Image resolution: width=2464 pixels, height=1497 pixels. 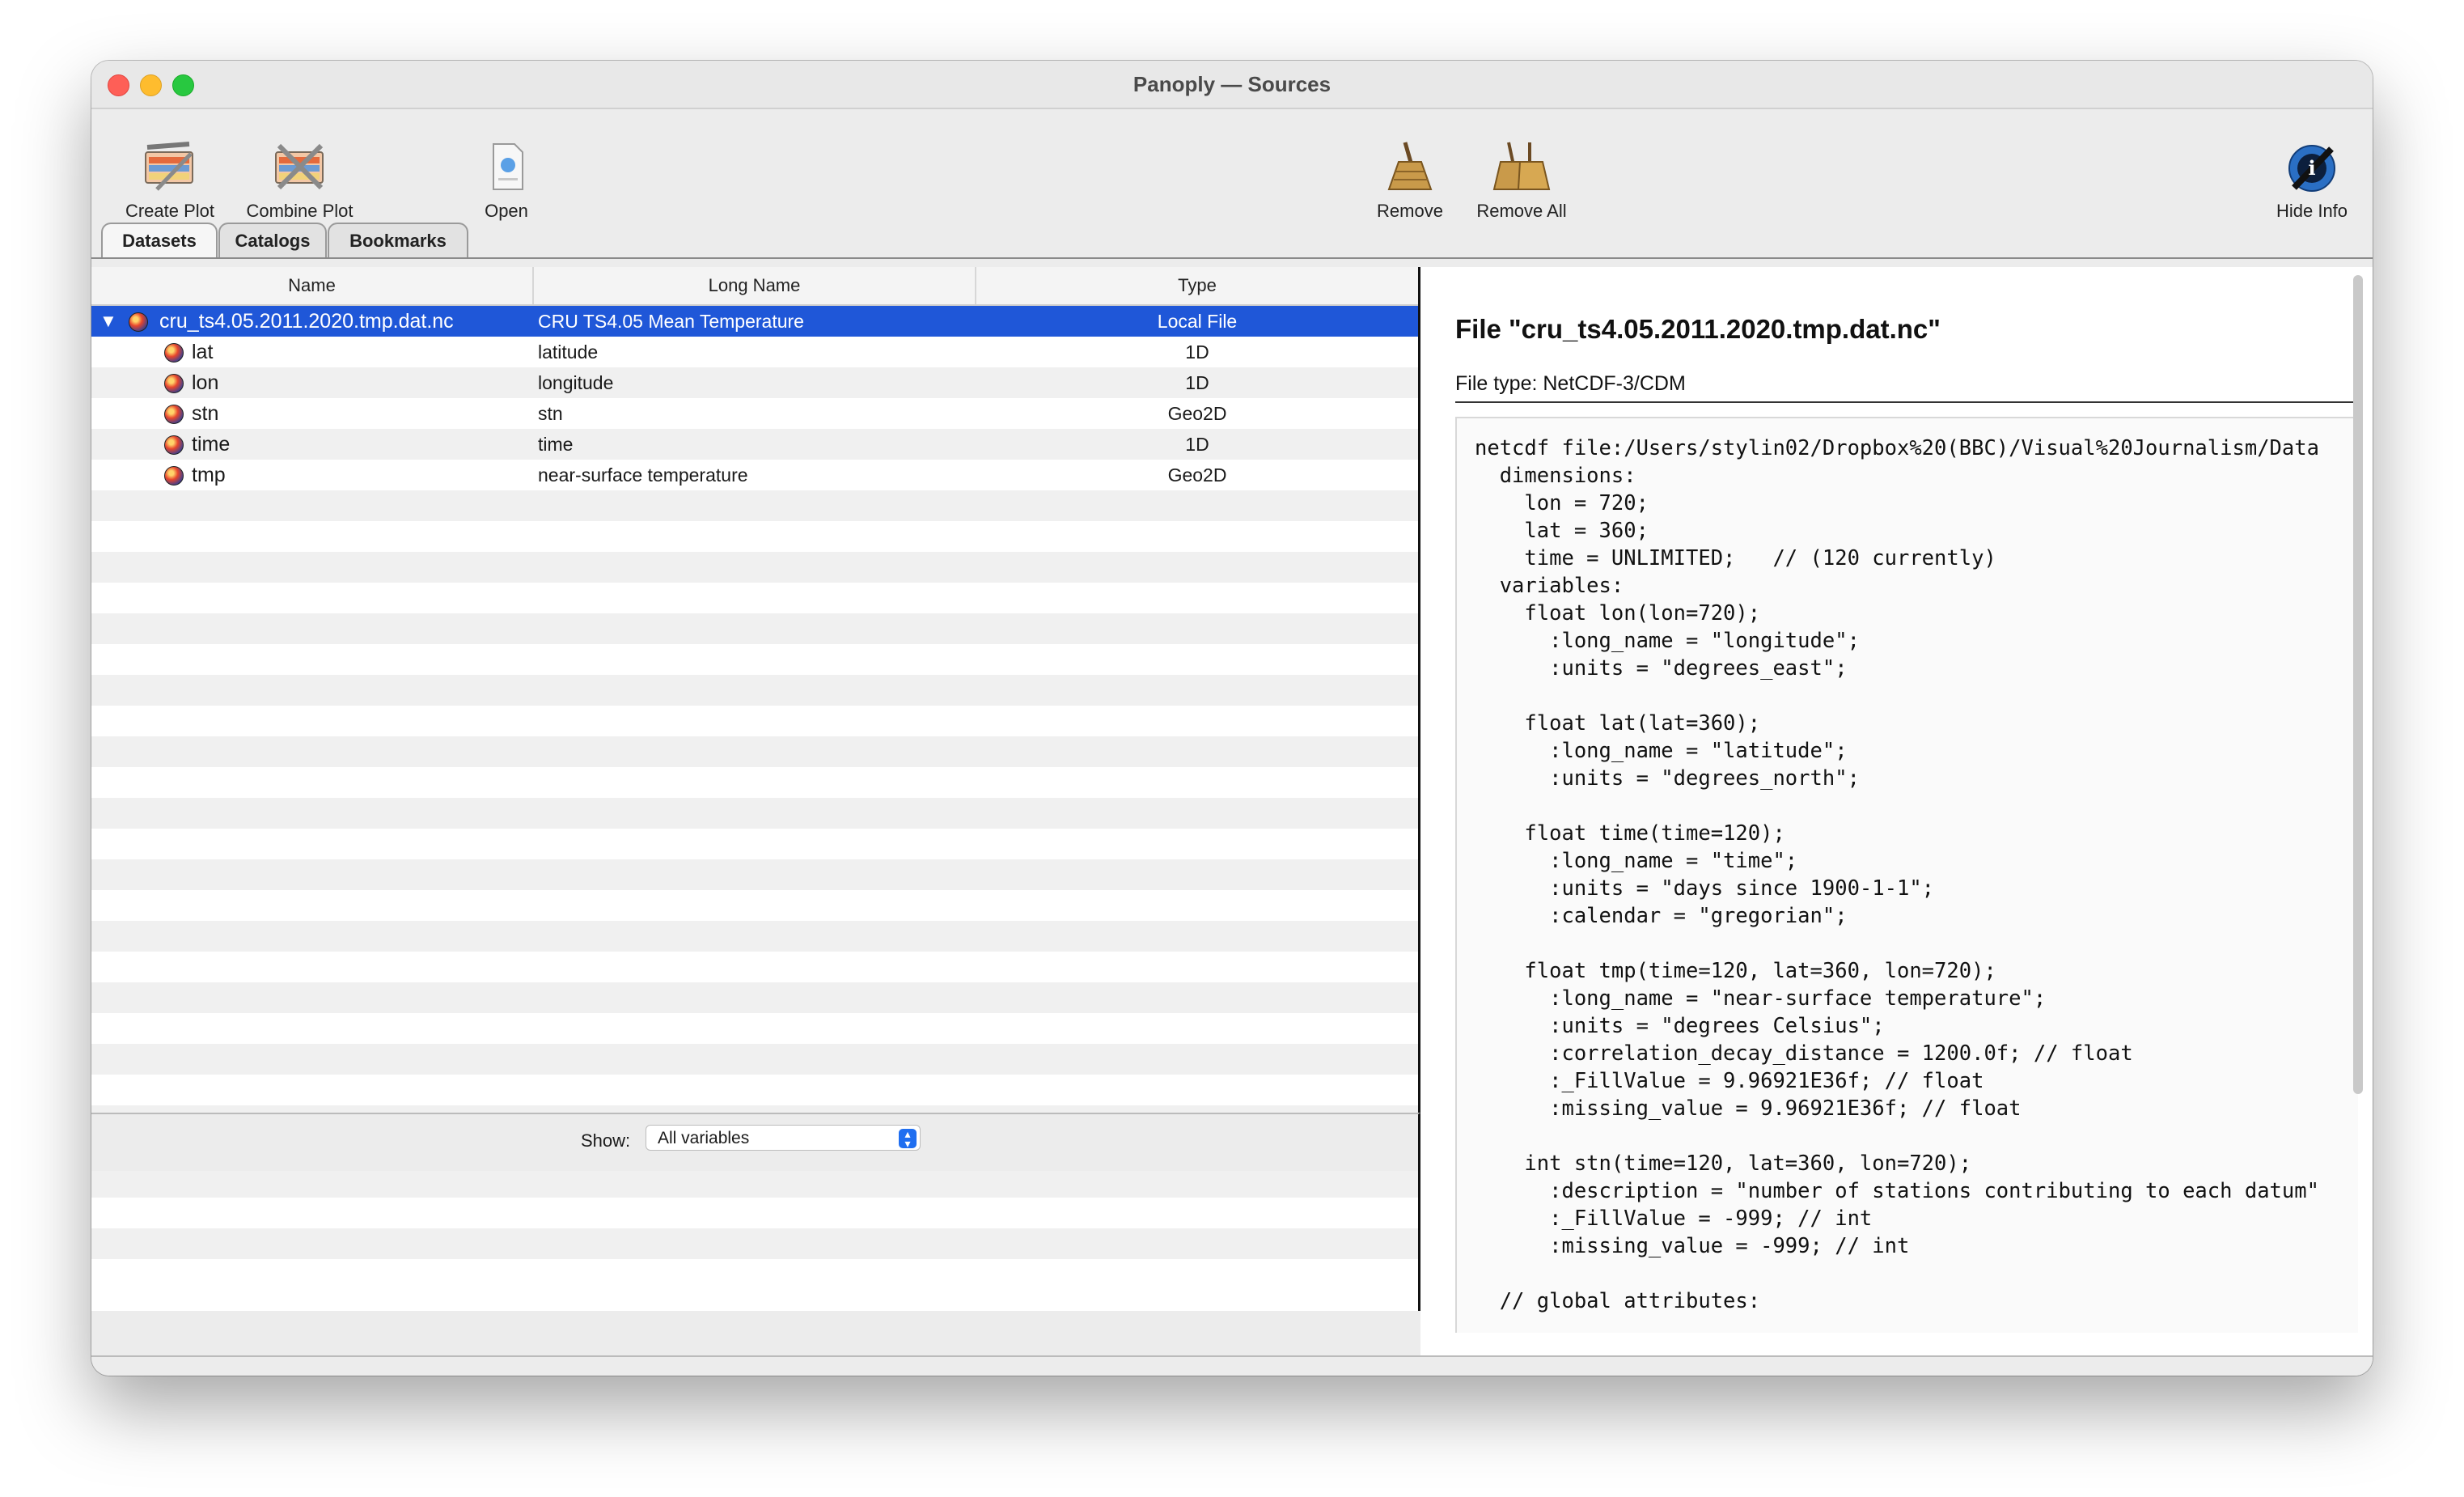 What do you see at coordinates (550, 413) in the screenshot?
I see `row-long-name: stn` at bounding box center [550, 413].